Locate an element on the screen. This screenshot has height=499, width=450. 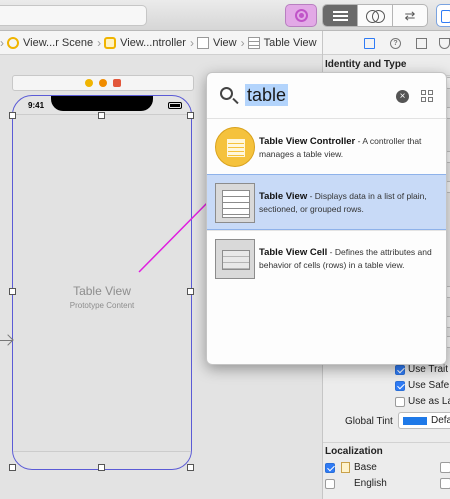
library-item-title: Table View is located at coordinates (283, 196).